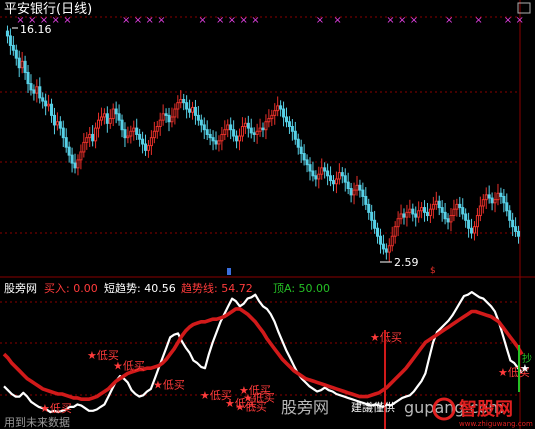 This screenshot has height=429, width=535. I want to click on future-data-notice: 用到未来数据, so click(37, 422).